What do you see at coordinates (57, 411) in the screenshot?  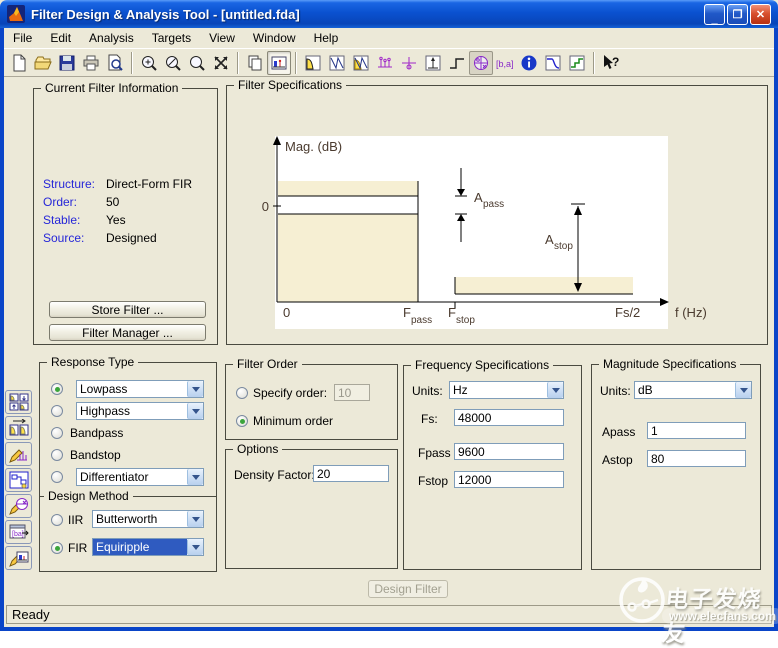 I see `highpass-radio` at bounding box center [57, 411].